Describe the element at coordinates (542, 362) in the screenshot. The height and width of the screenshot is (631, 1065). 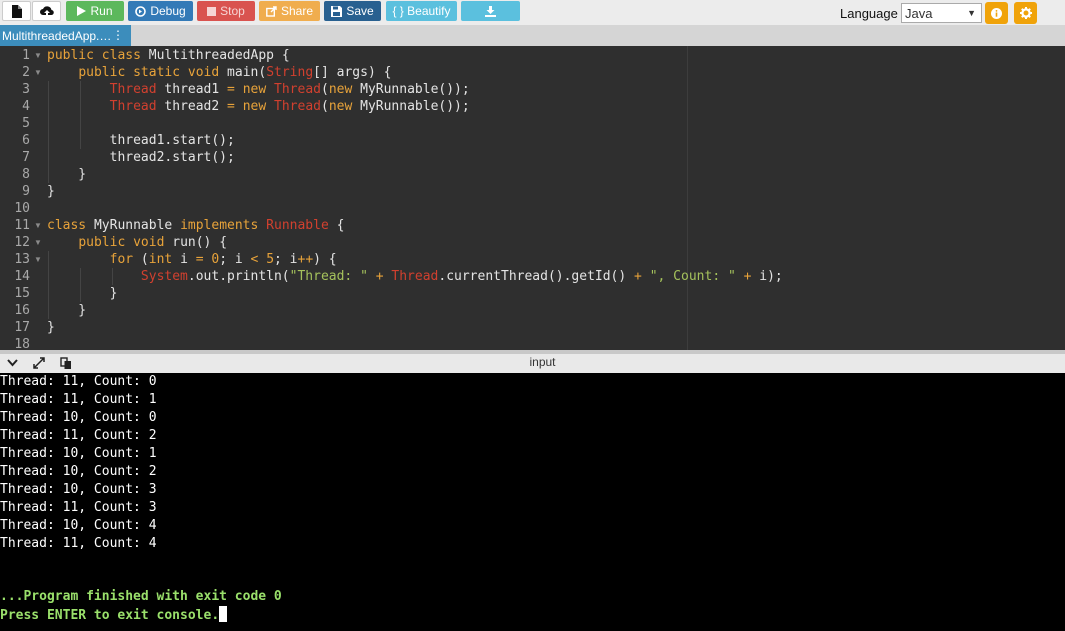
I see `io-panel-title: input` at that location.